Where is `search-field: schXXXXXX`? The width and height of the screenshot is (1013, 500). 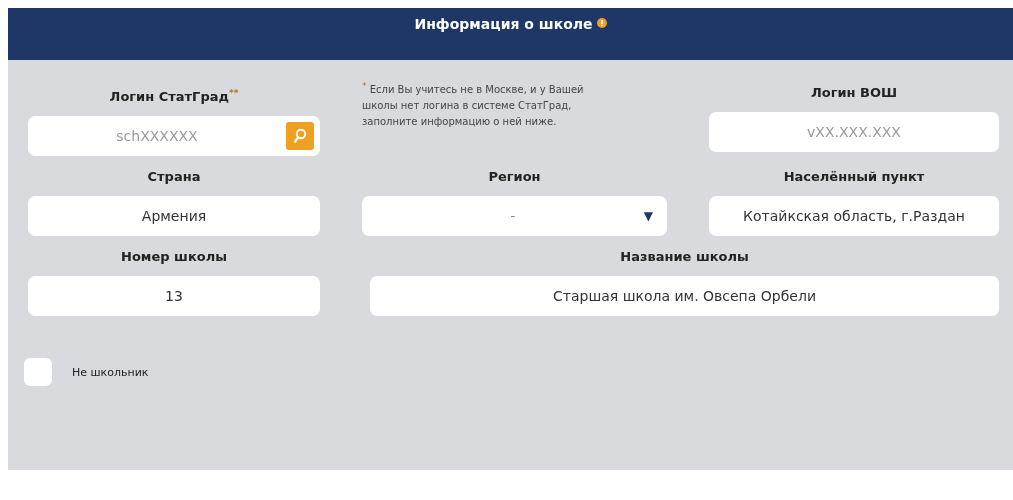
search-field: schXXXXXX is located at coordinates (174, 136).